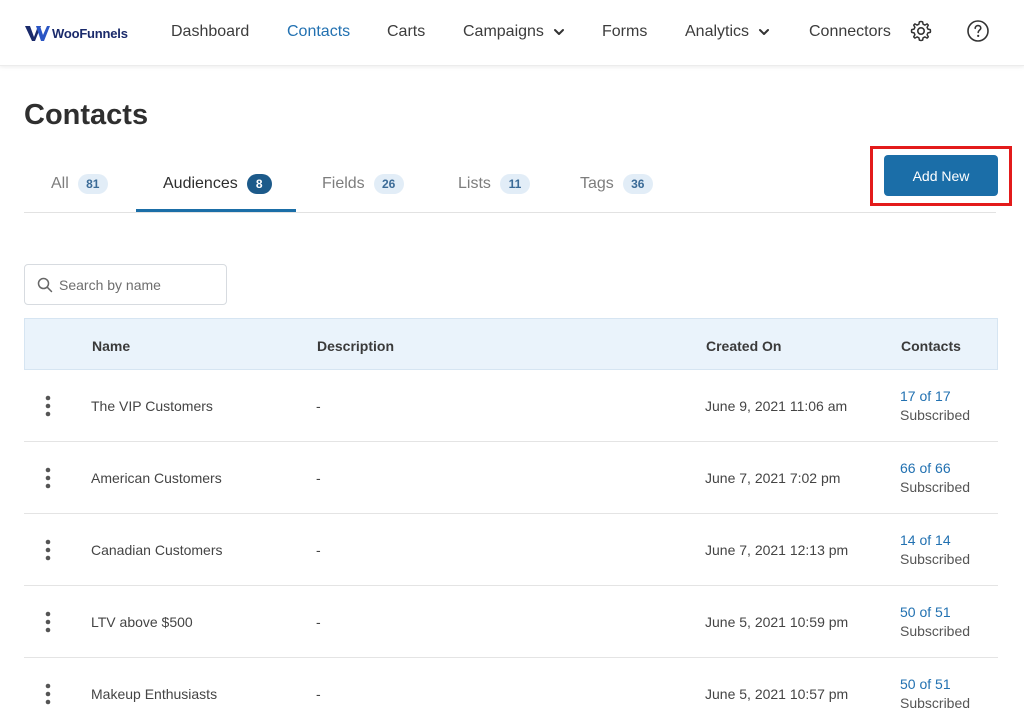 This screenshot has height=726, width=1024. I want to click on nav-campaigns: Campaigns, so click(514, 32).